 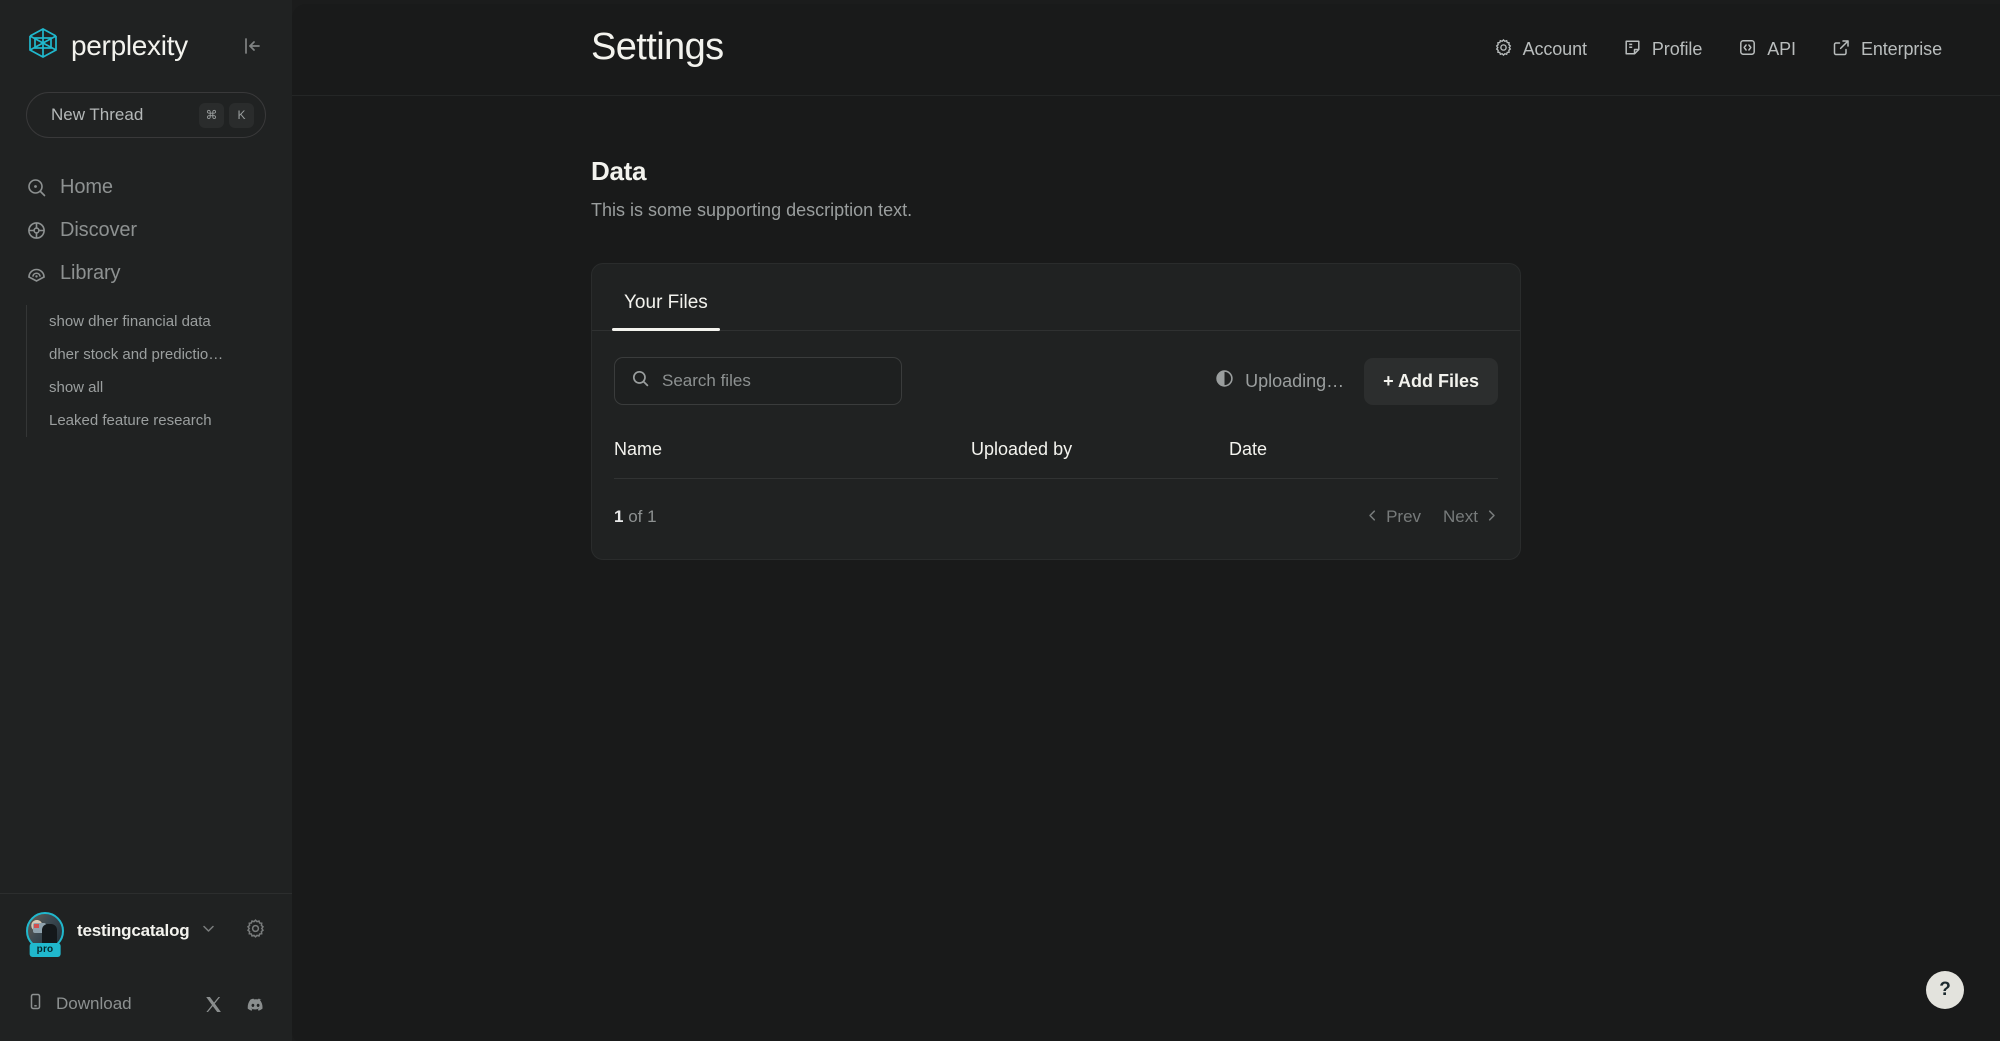 What do you see at coordinates (1248, 449) in the screenshot?
I see `column-header-date: Date` at bounding box center [1248, 449].